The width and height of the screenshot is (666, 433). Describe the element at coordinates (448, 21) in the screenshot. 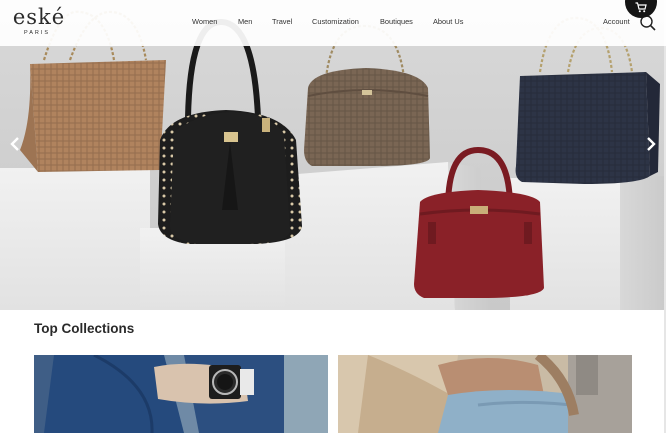

I see `nav-item-about-us: About Us` at that location.